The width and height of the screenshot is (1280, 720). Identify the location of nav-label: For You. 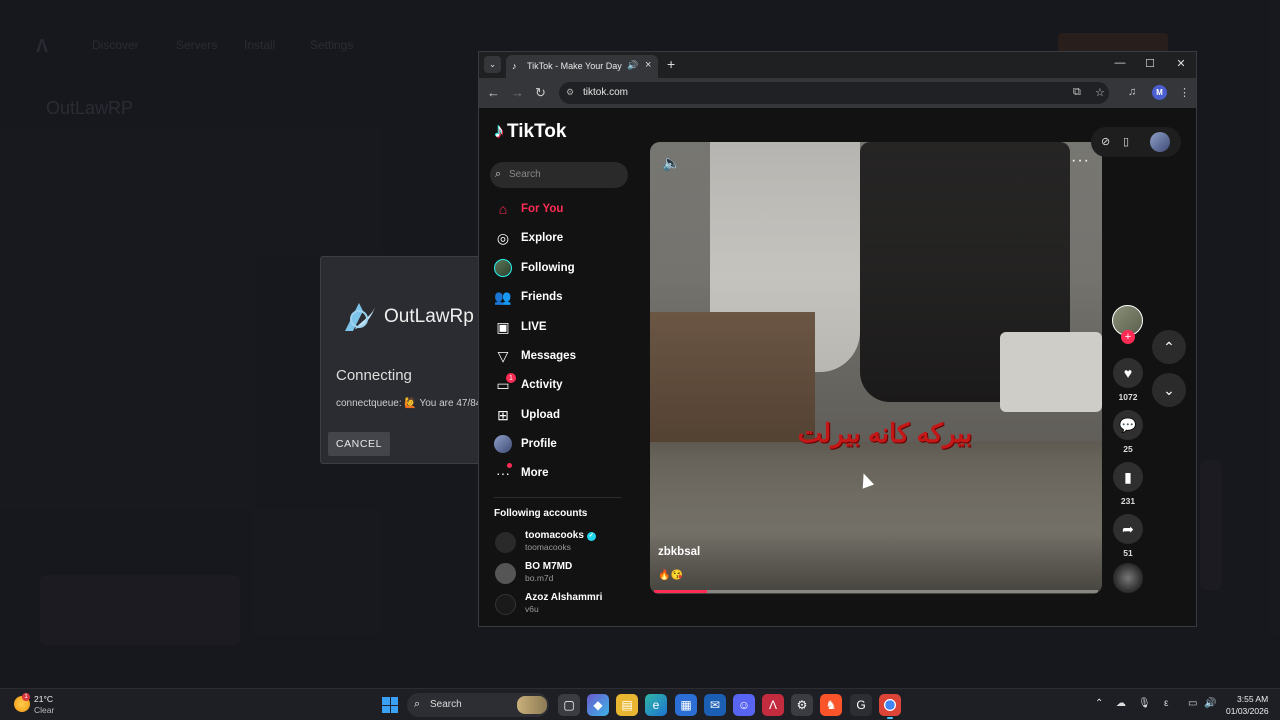
(542, 209).